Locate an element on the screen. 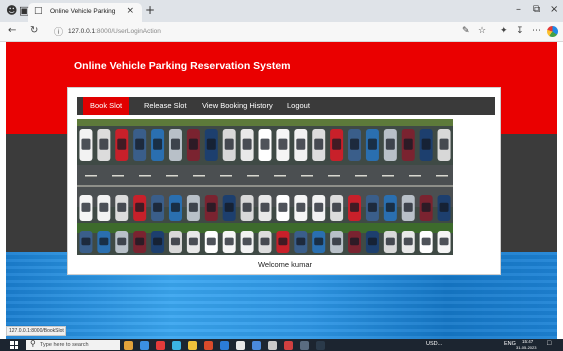  taskbar-search-placeholder: Type here to search is located at coordinates (64, 345).